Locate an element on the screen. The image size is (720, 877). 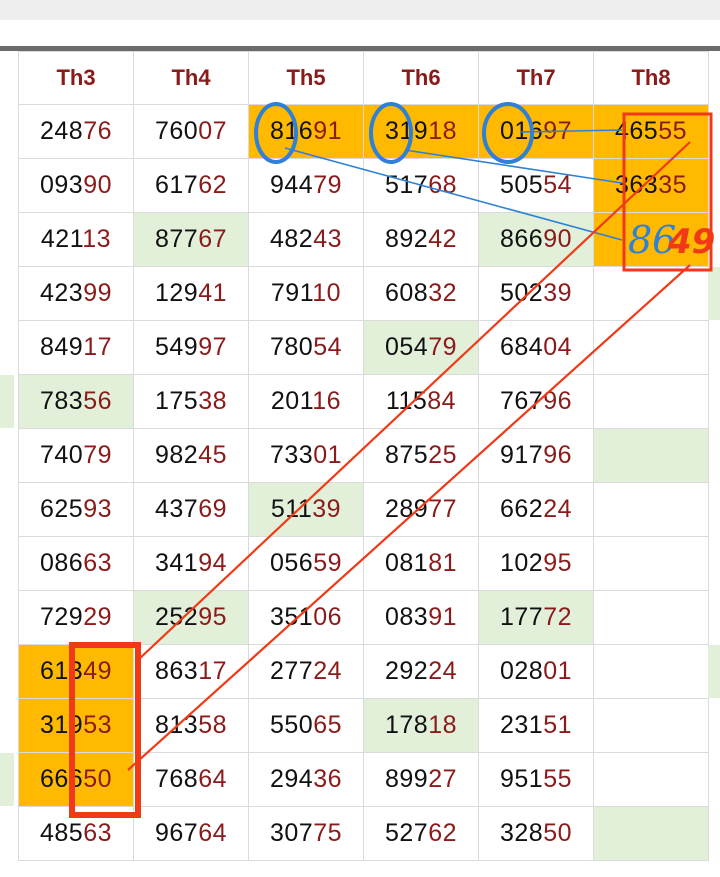
red-box-annotation is located at coordinates (105, 730).